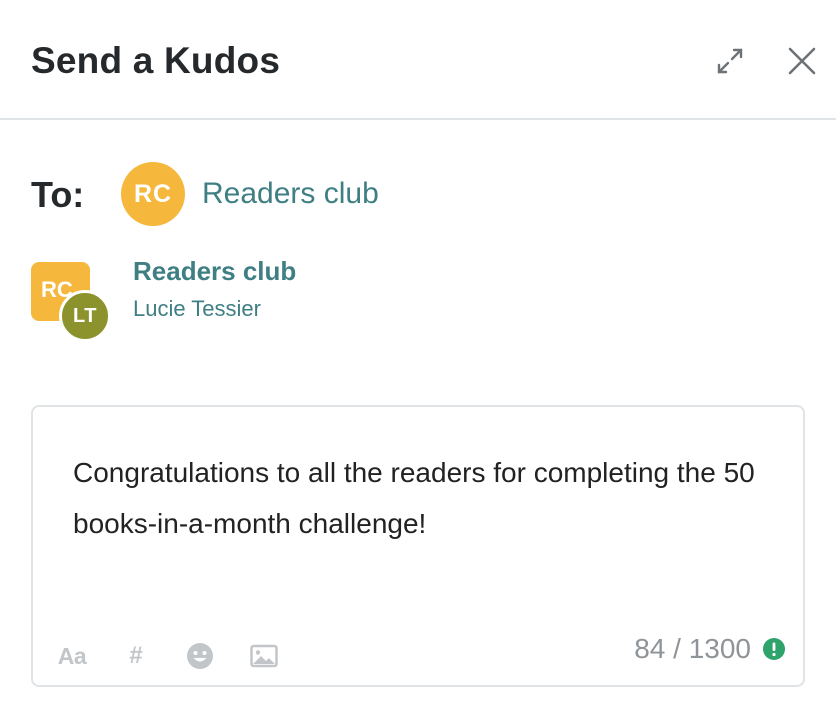 The image size is (836, 708). I want to click on image-icon, so click(264, 656).